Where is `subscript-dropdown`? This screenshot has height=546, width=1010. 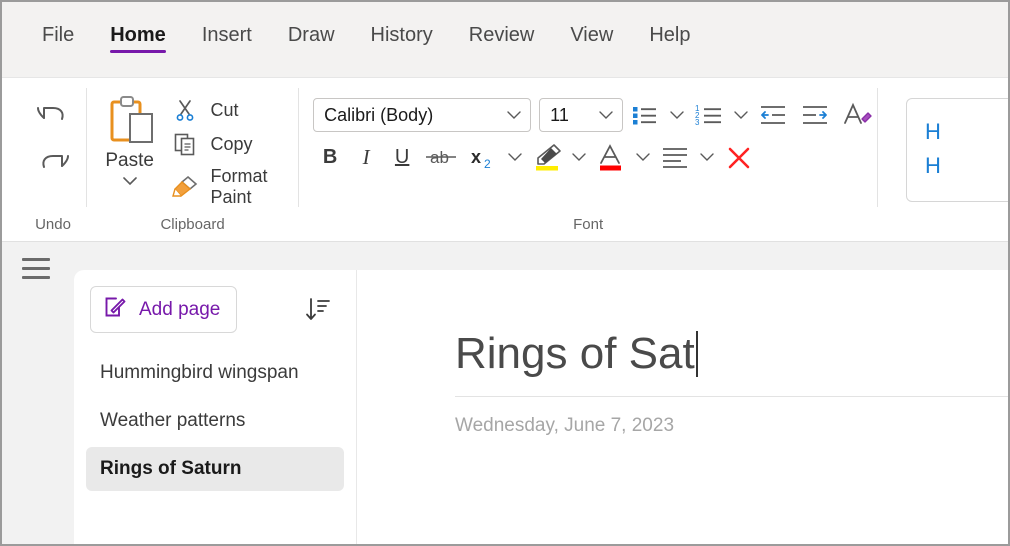
subscript-dropdown is located at coordinates (515, 157).